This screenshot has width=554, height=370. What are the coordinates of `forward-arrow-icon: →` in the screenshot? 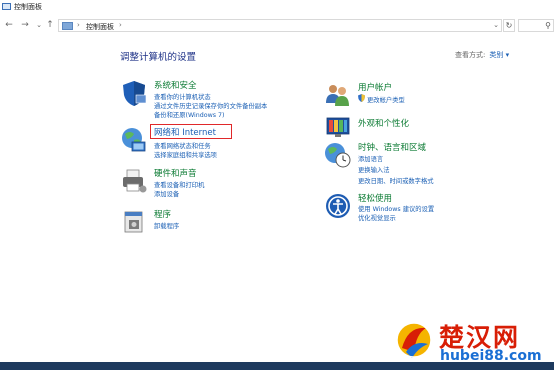 It's located at (25, 25).